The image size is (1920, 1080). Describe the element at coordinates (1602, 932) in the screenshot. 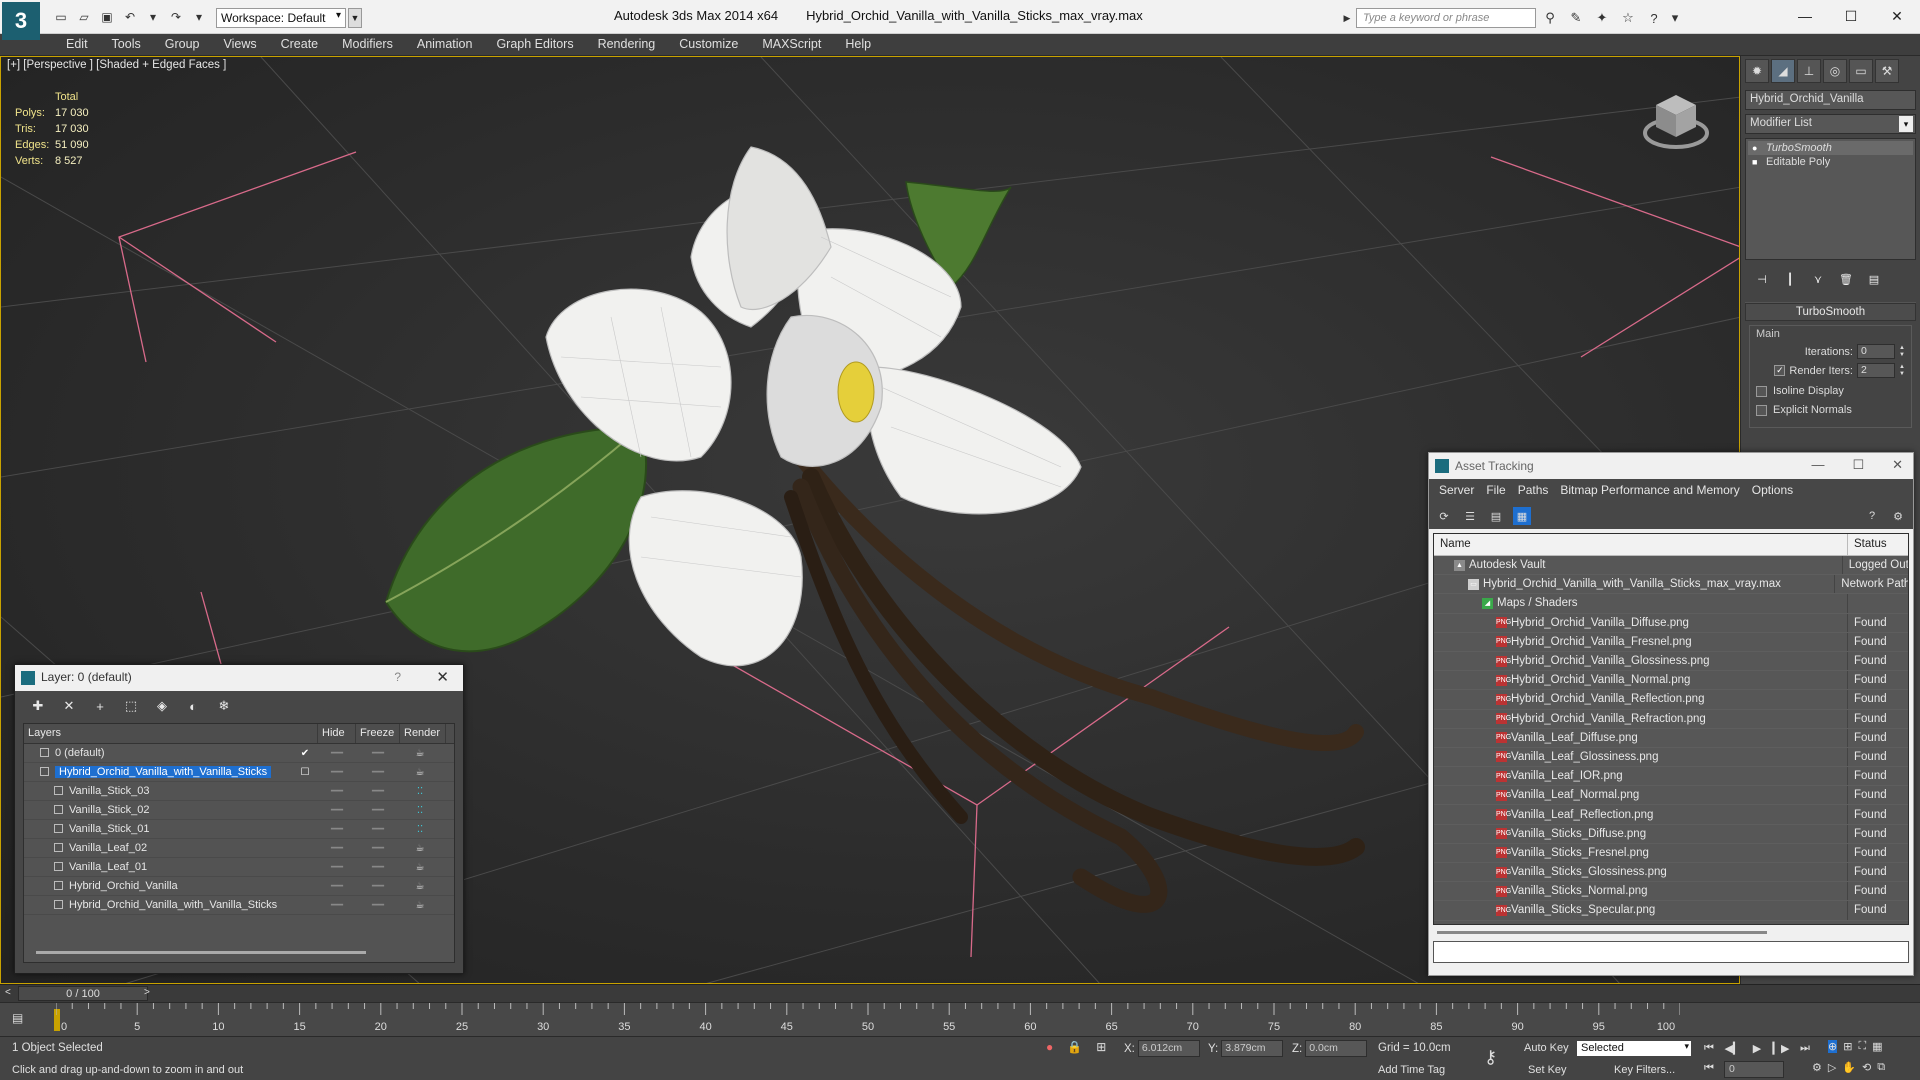

I see `horizontal-scrollbar` at that location.